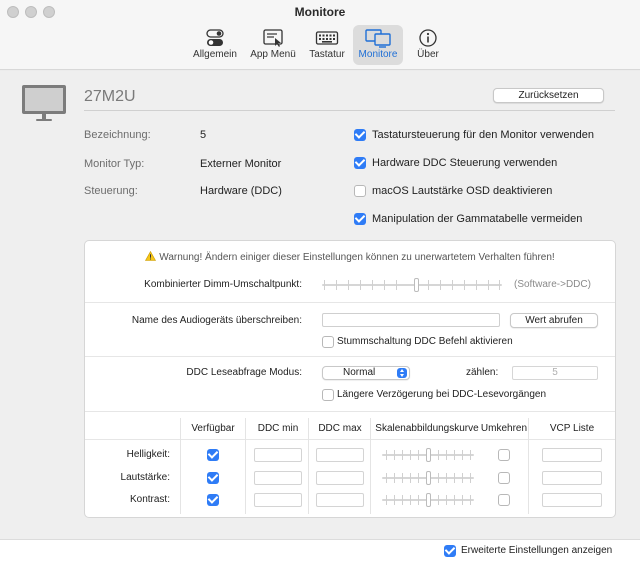 Image resolution: width=640 pixels, height=565 pixels. Describe the element at coordinates (320, 12) in the screenshot. I see `window-title: Monitore` at that location.